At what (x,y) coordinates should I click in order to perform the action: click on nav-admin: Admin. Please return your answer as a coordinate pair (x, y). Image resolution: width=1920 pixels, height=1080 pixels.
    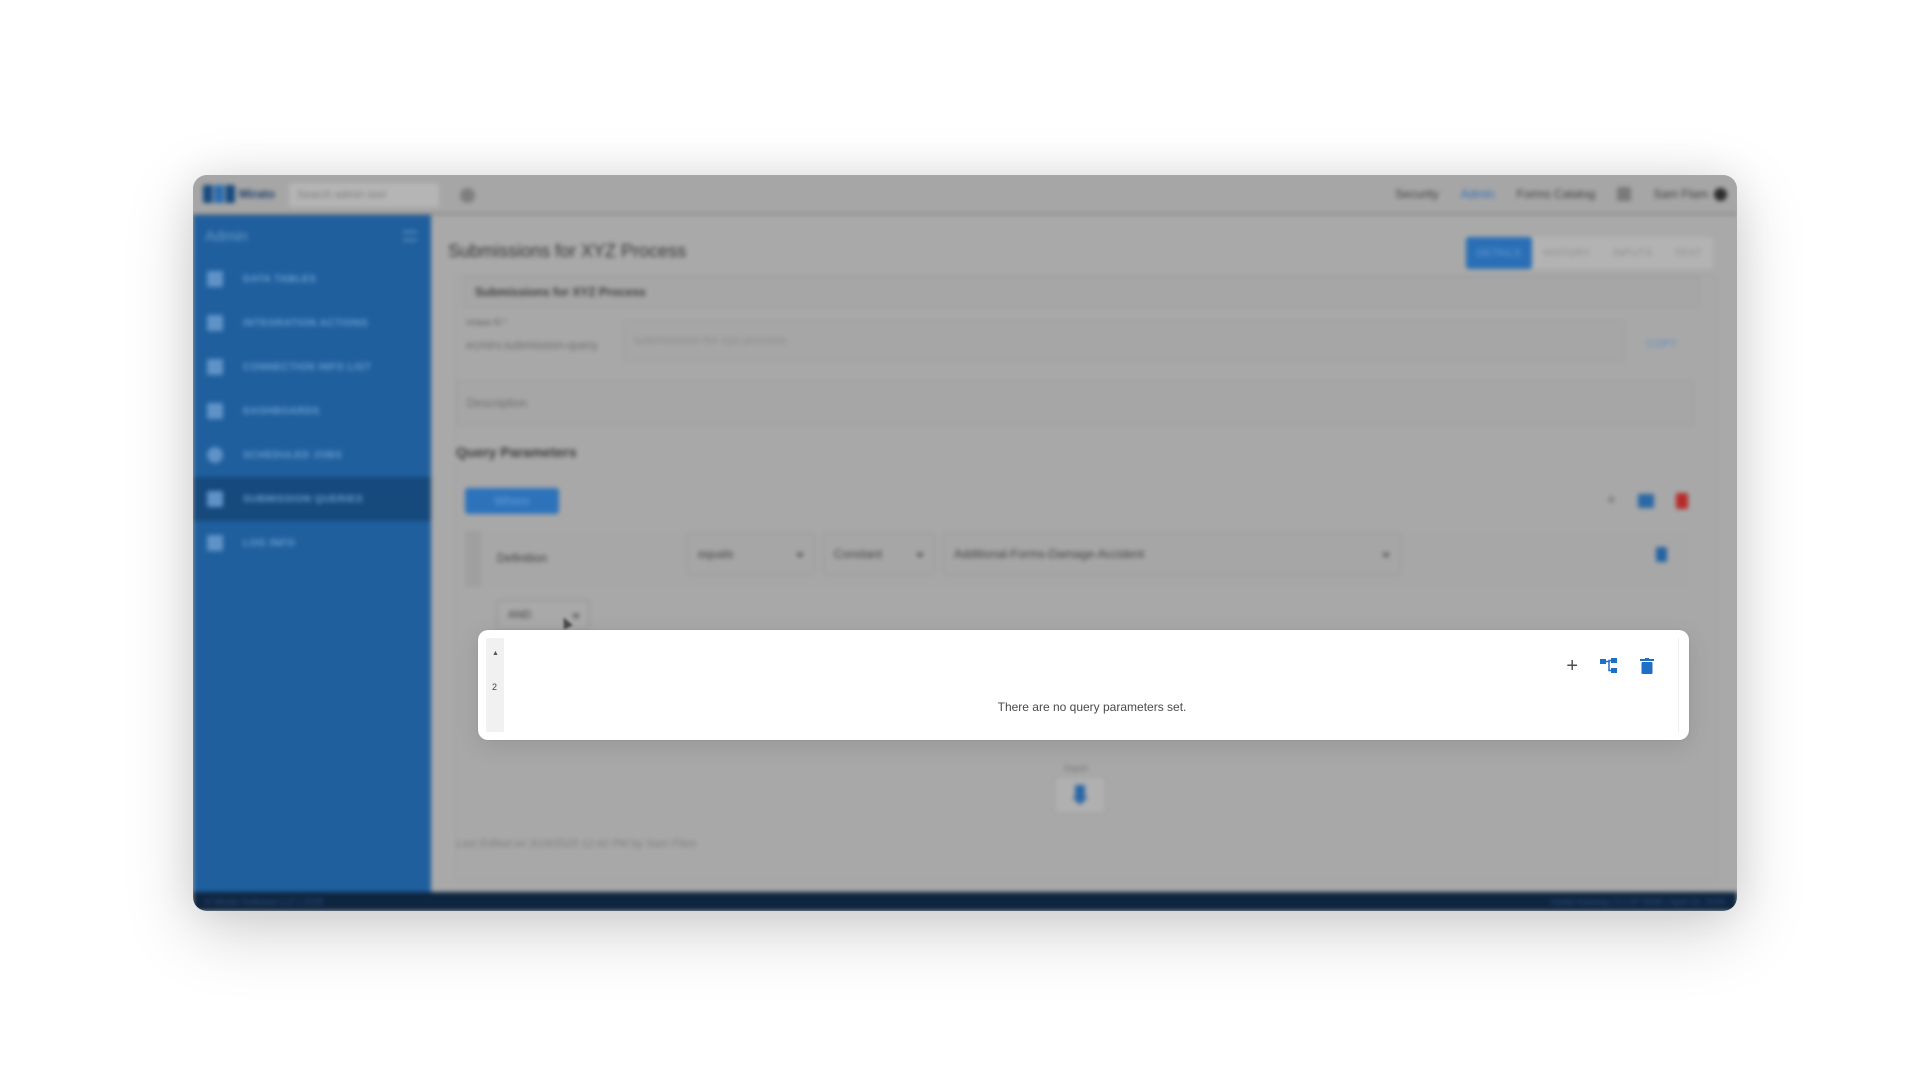
    Looking at the image, I should click on (1478, 194).